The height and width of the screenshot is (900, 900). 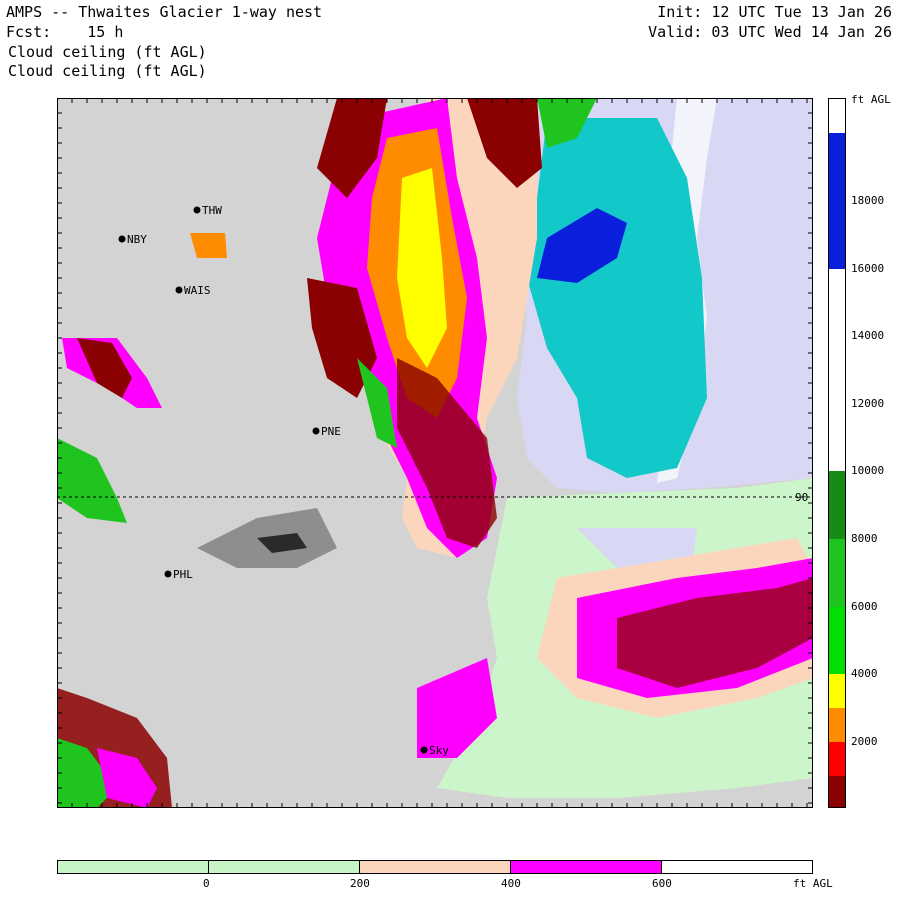 I want to click on station-label-nby: NBY, so click(x=137, y=239).